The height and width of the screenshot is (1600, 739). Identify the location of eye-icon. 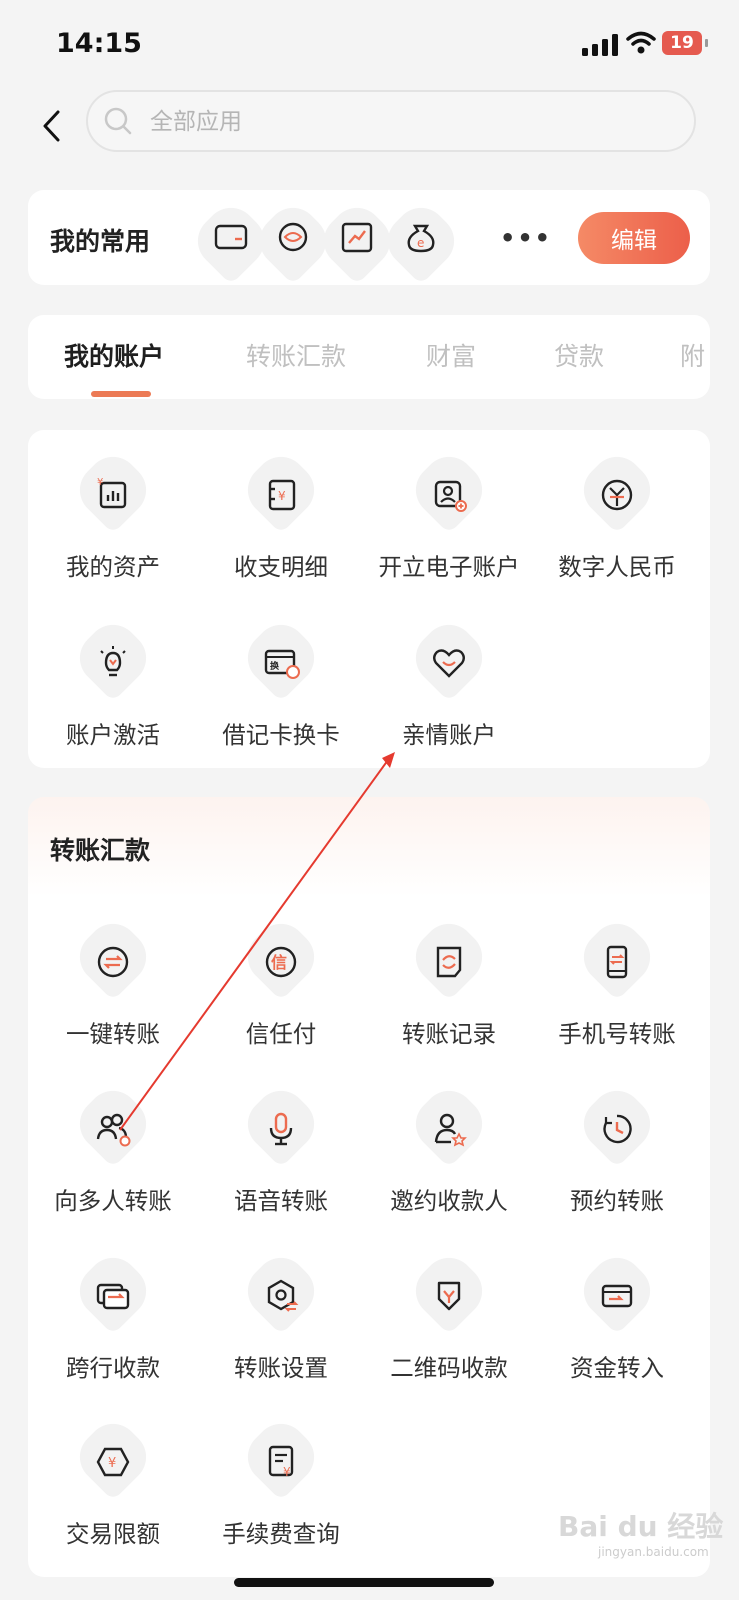
(293, 241).